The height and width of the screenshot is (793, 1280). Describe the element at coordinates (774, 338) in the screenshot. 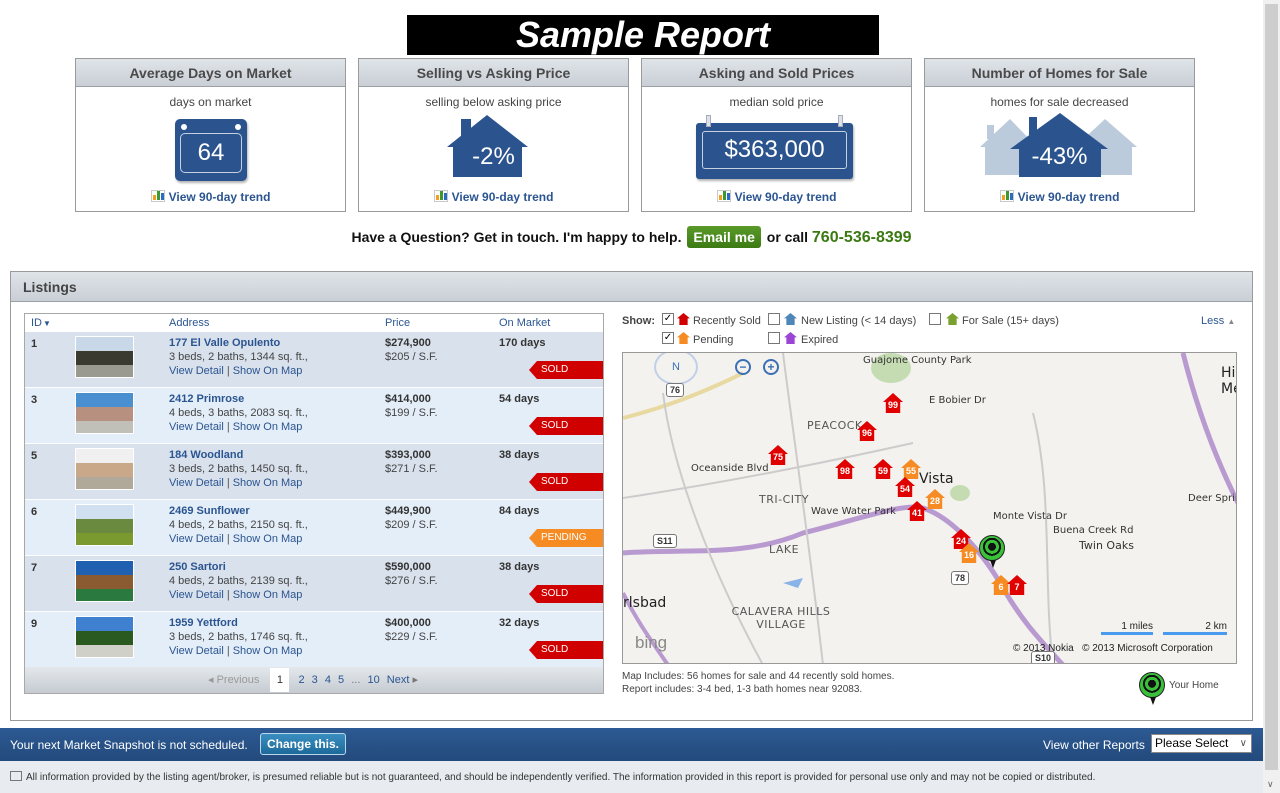

I see `filter-expired-checkbox` at that location.